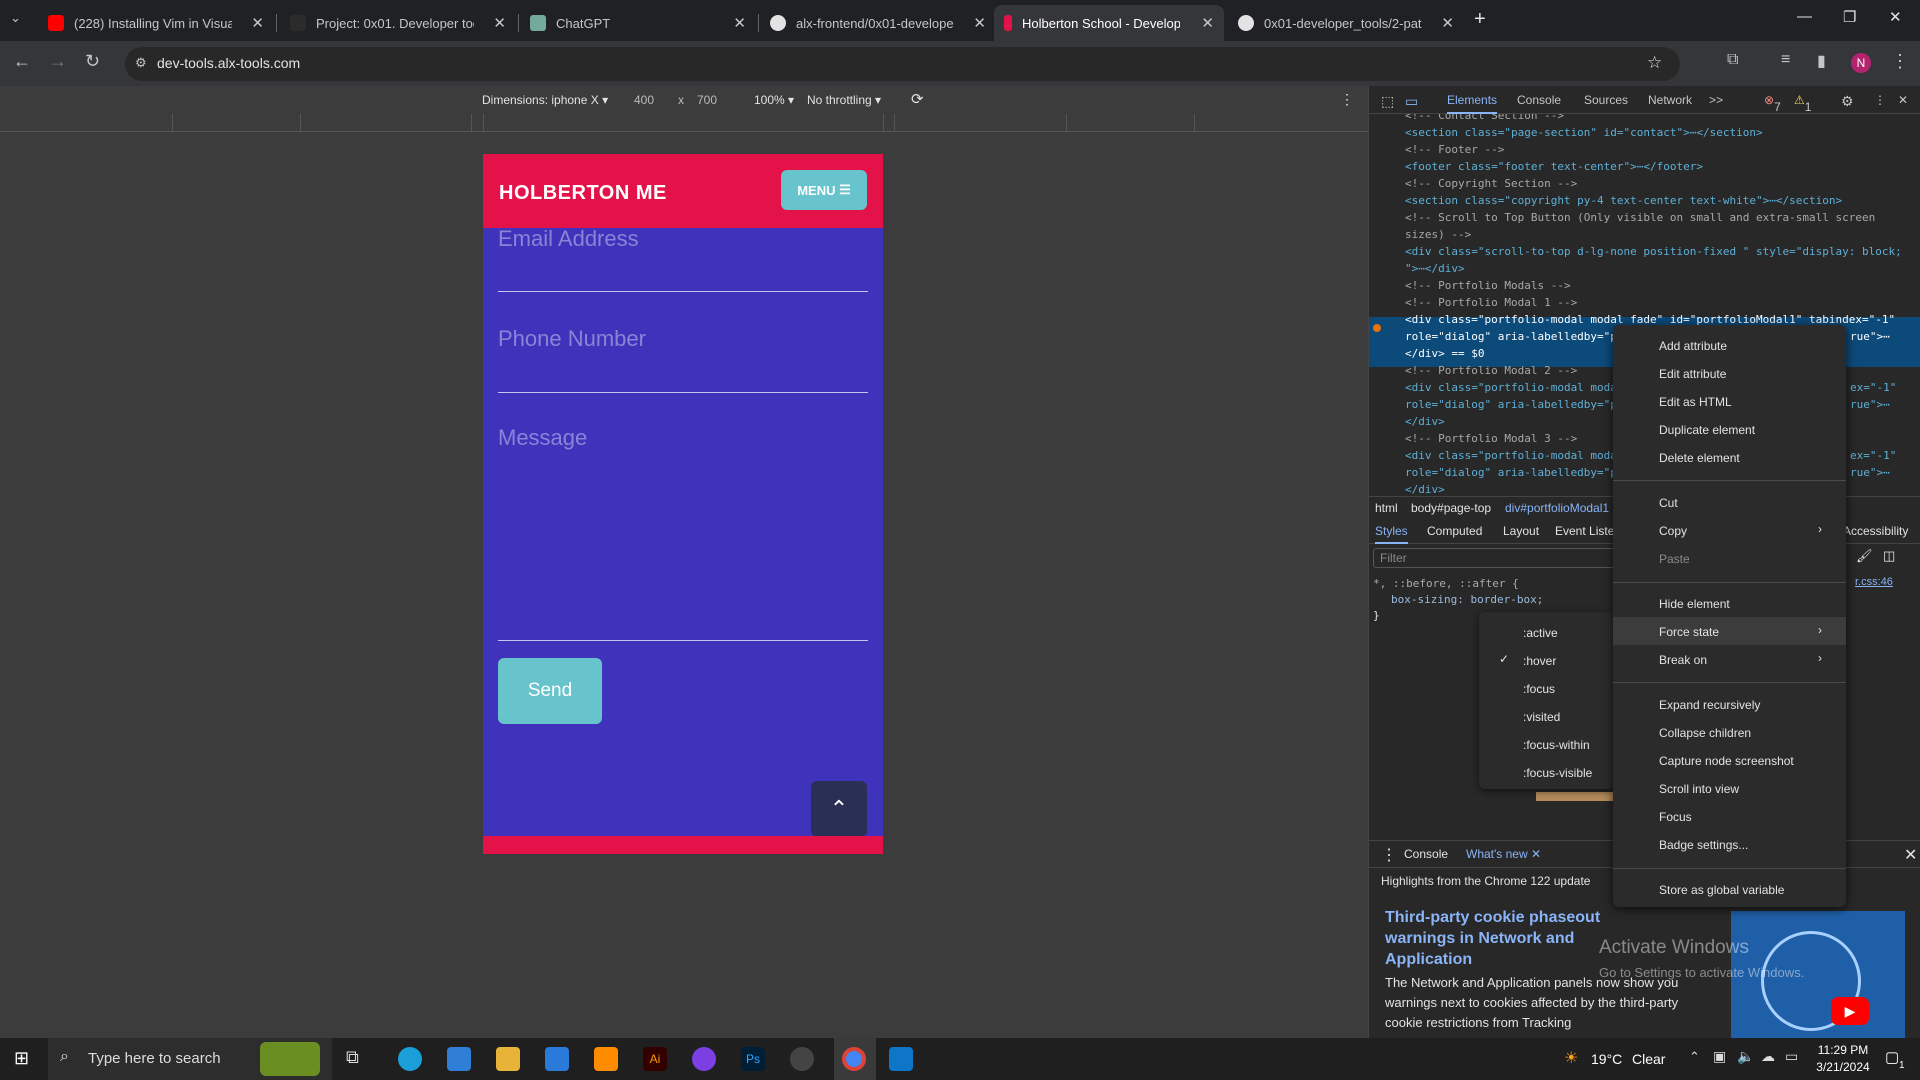 The image size is (1920, 1080). I want to click on menu-edit-attribute: Edit attribute, so click(1692, 374).